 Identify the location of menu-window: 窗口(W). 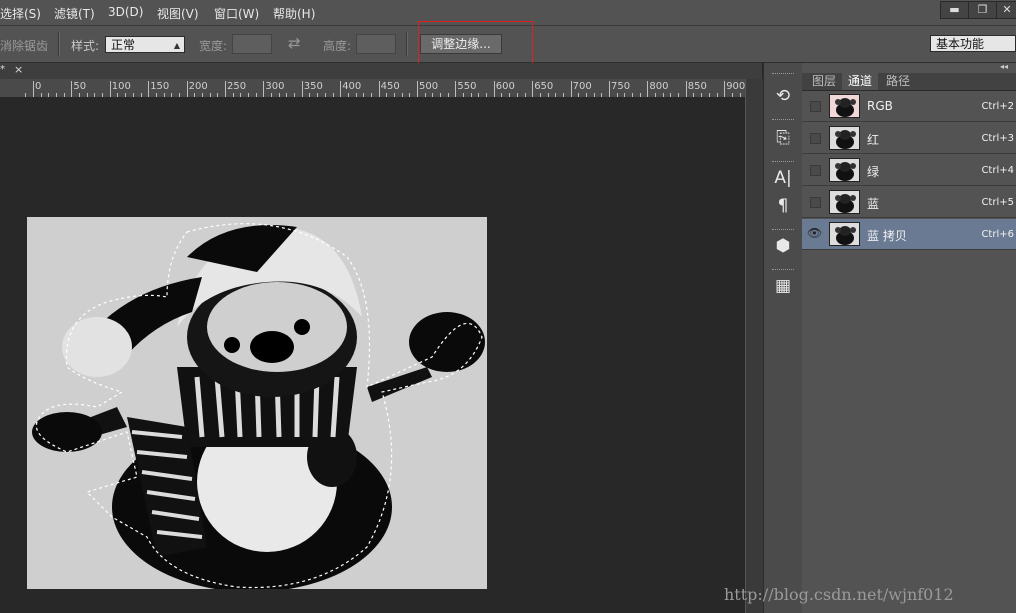
(236, 13).